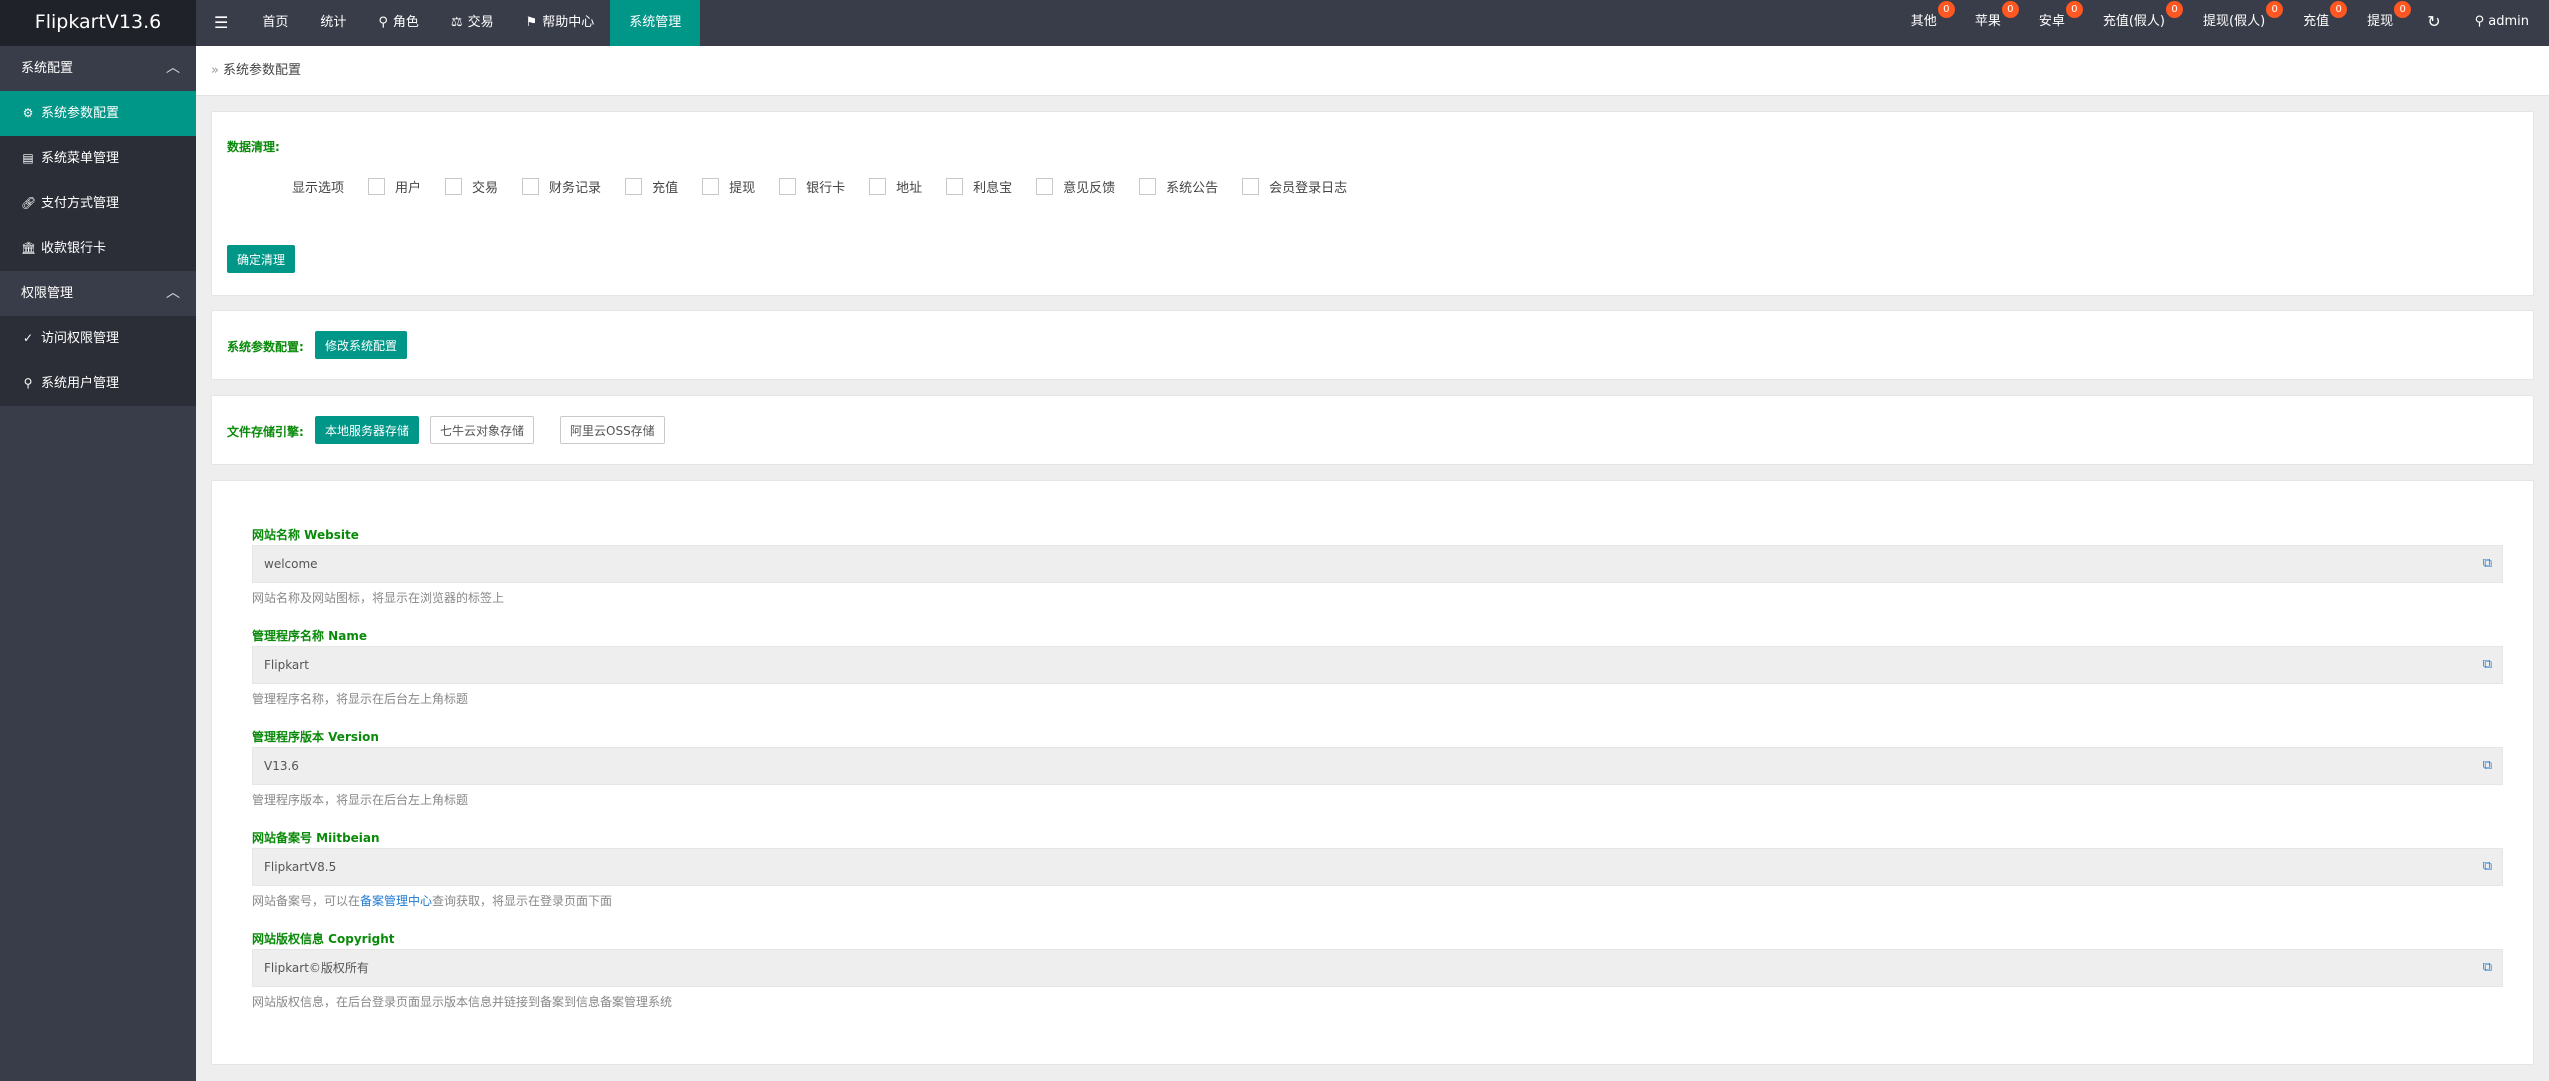 The image size is (2549, 1081). I want to click on double-chevron-right-icon: », so click(215, 70).